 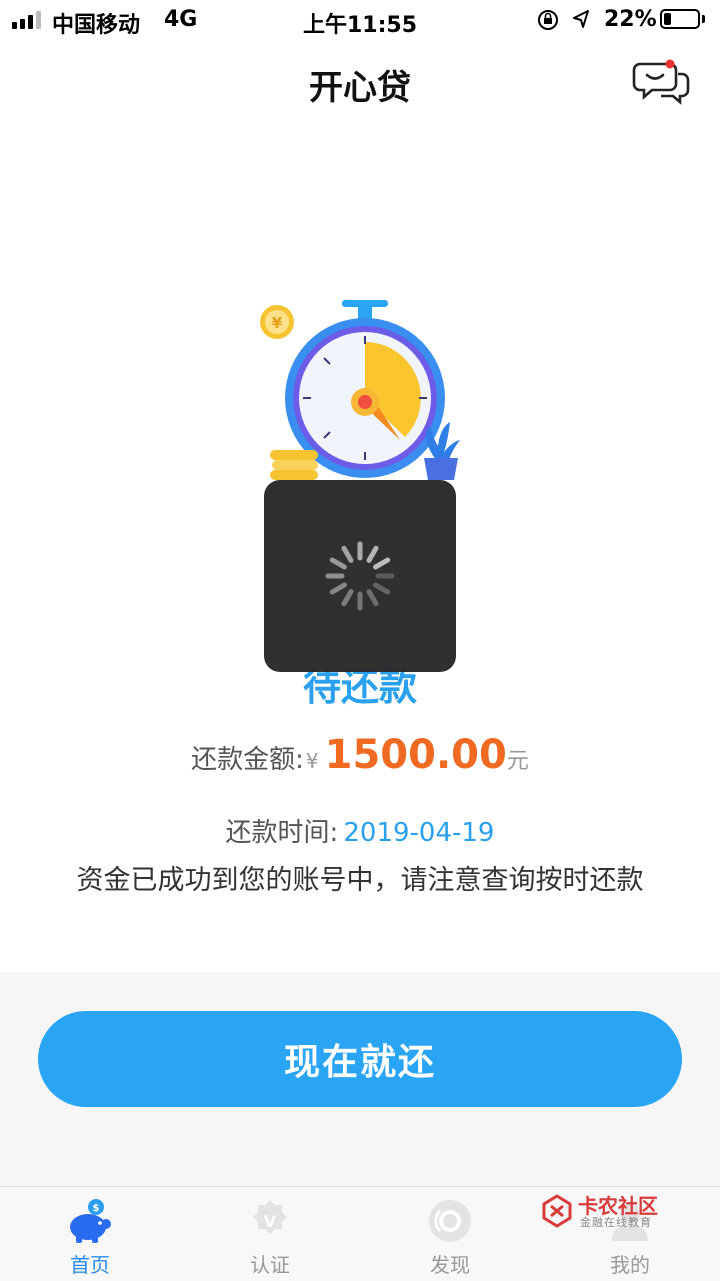 What do you see at coordinates (450, 1265) in the screenshot?
I see `tab-label: 发现` at bounding box center [450, 1265].